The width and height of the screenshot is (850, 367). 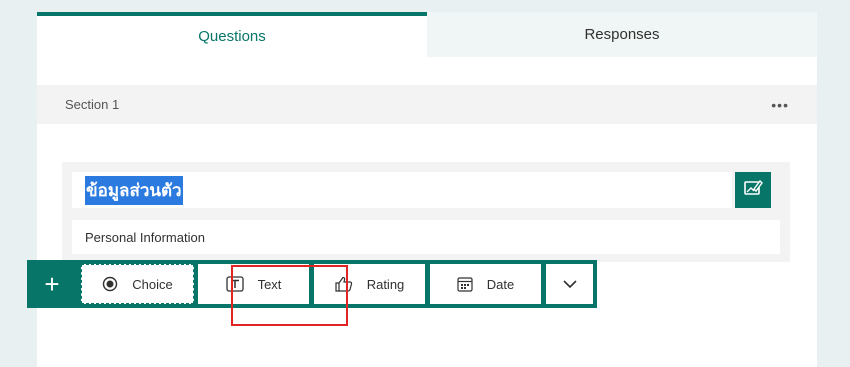 I want to click on tab-questions-label: Questions, so click(x=232, y=36).